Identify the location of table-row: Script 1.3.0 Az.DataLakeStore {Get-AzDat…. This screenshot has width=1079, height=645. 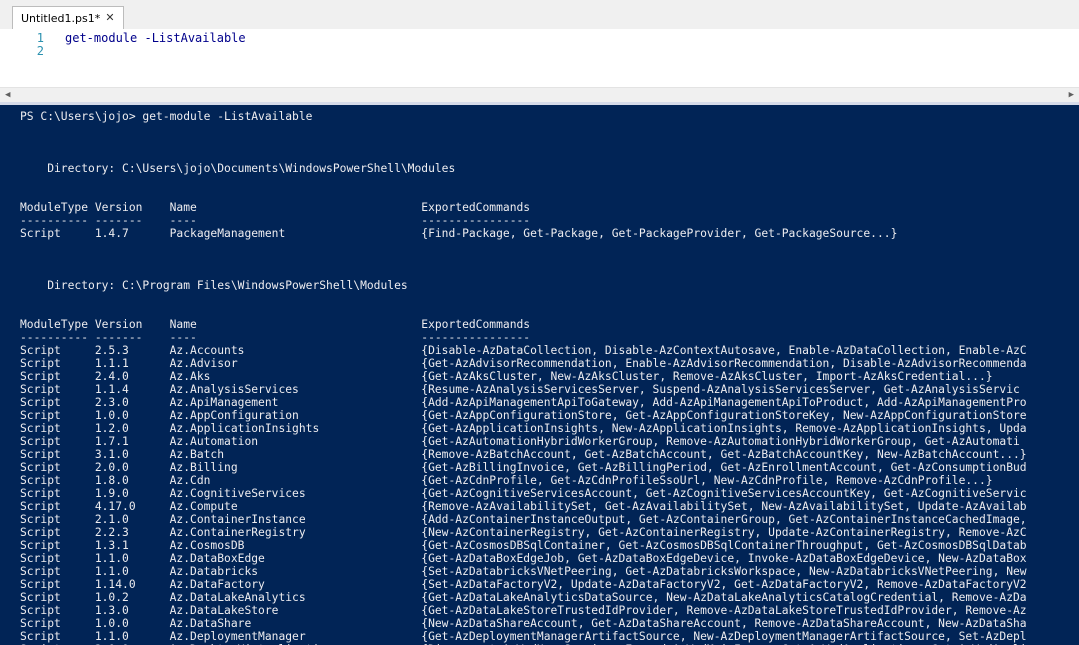
(523, 610).